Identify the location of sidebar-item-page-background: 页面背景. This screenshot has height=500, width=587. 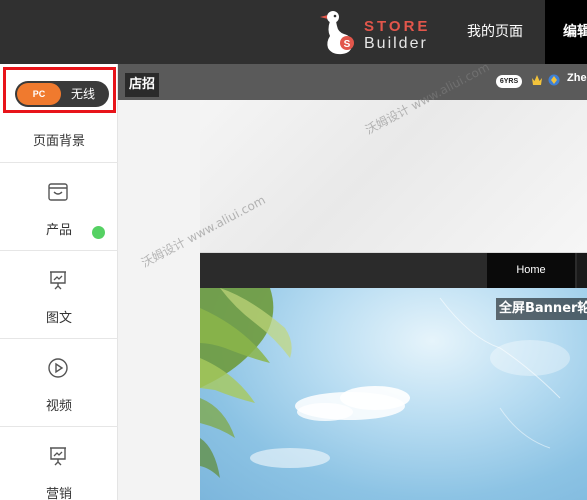
(59, 141).